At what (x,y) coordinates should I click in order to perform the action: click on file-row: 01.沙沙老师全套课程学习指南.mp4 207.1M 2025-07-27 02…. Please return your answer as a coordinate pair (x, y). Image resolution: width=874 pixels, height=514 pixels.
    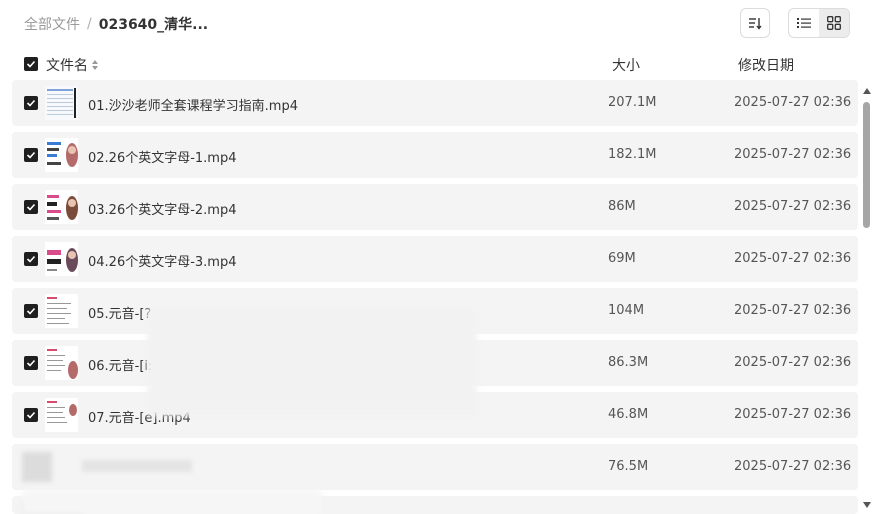
    Looking at the image, I should click on (435, 103).